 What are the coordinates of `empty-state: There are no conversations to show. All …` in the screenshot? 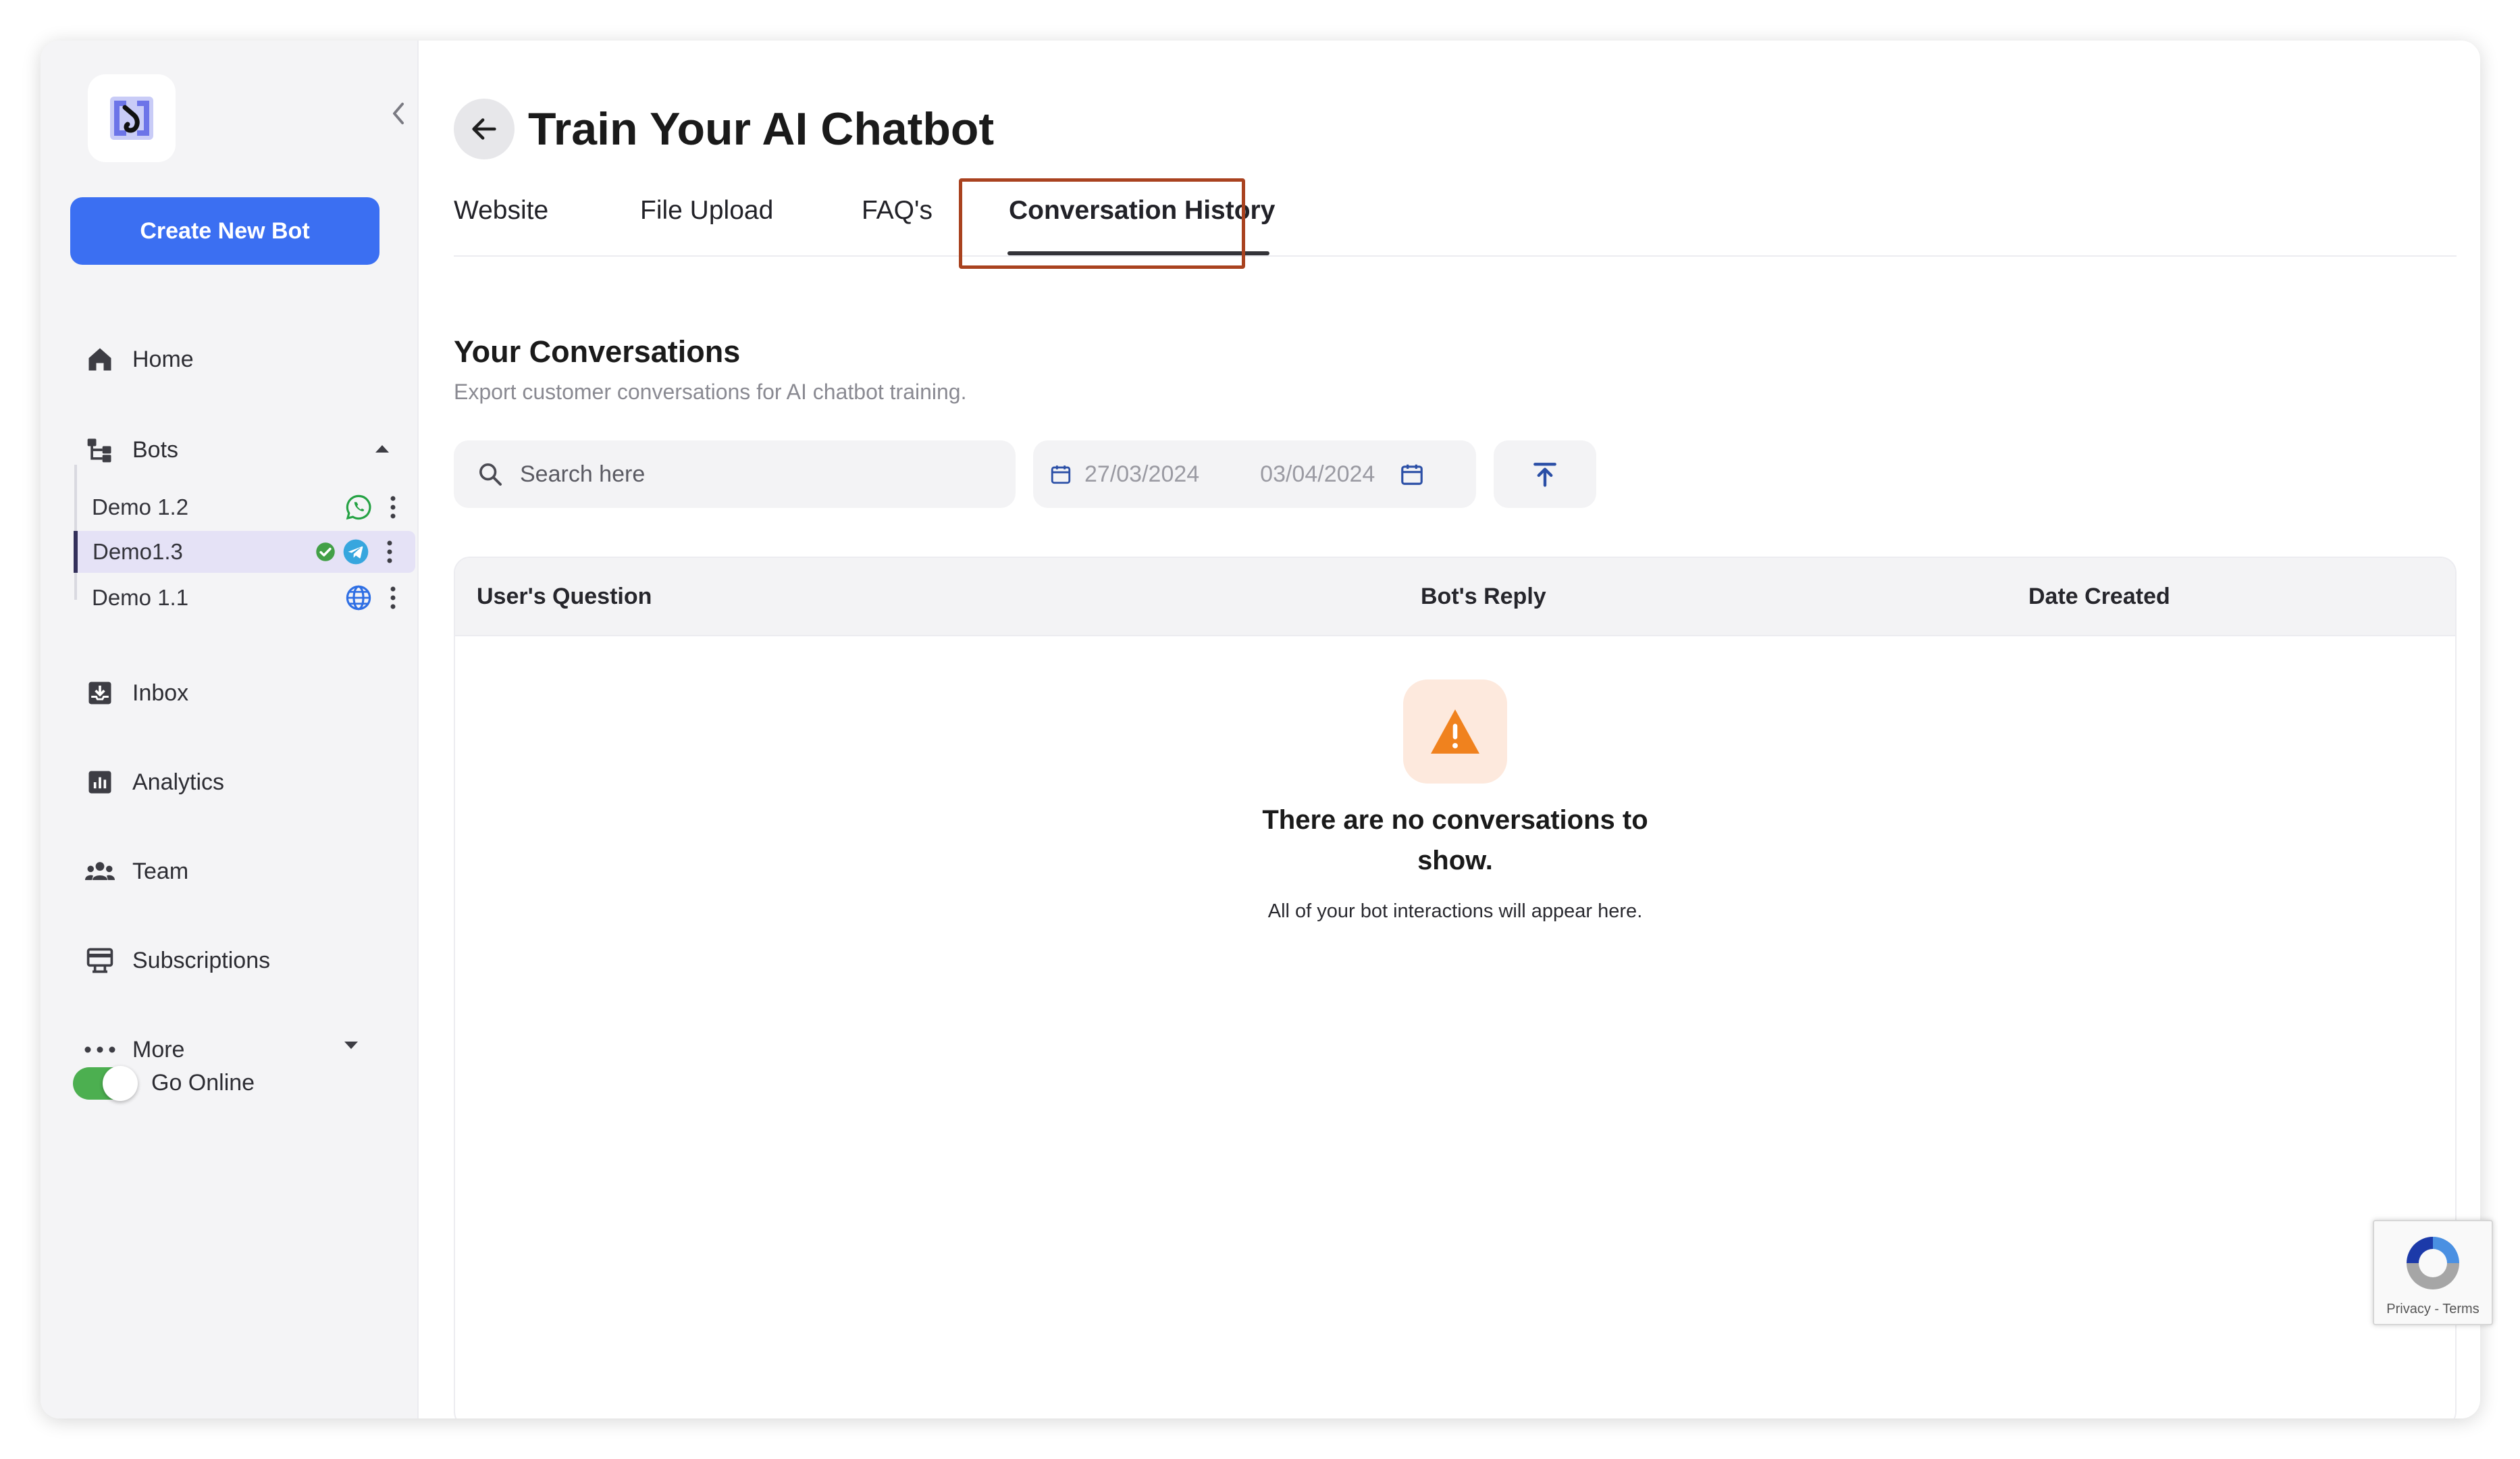 It's located at (1455, 803).